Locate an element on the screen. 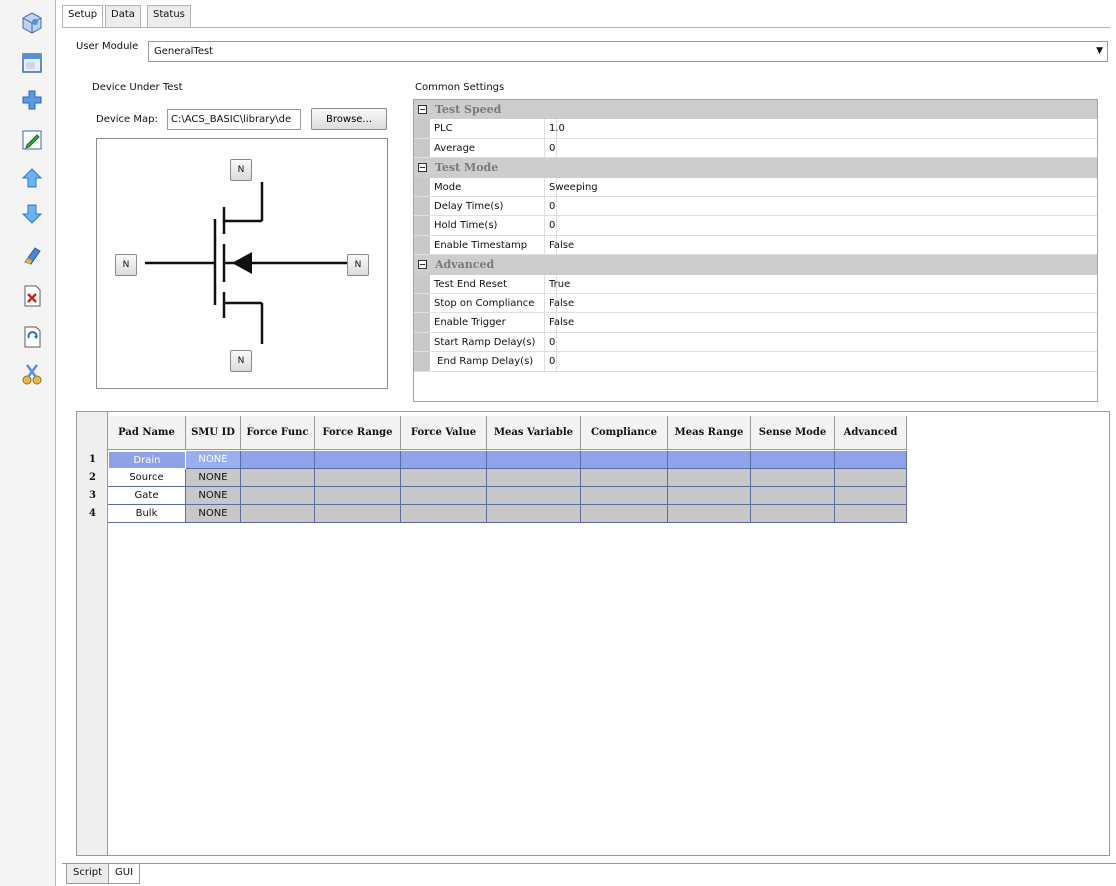 This screenshot has width=1116, height=886. delete-document-icon is located at coordinates (32, 296).